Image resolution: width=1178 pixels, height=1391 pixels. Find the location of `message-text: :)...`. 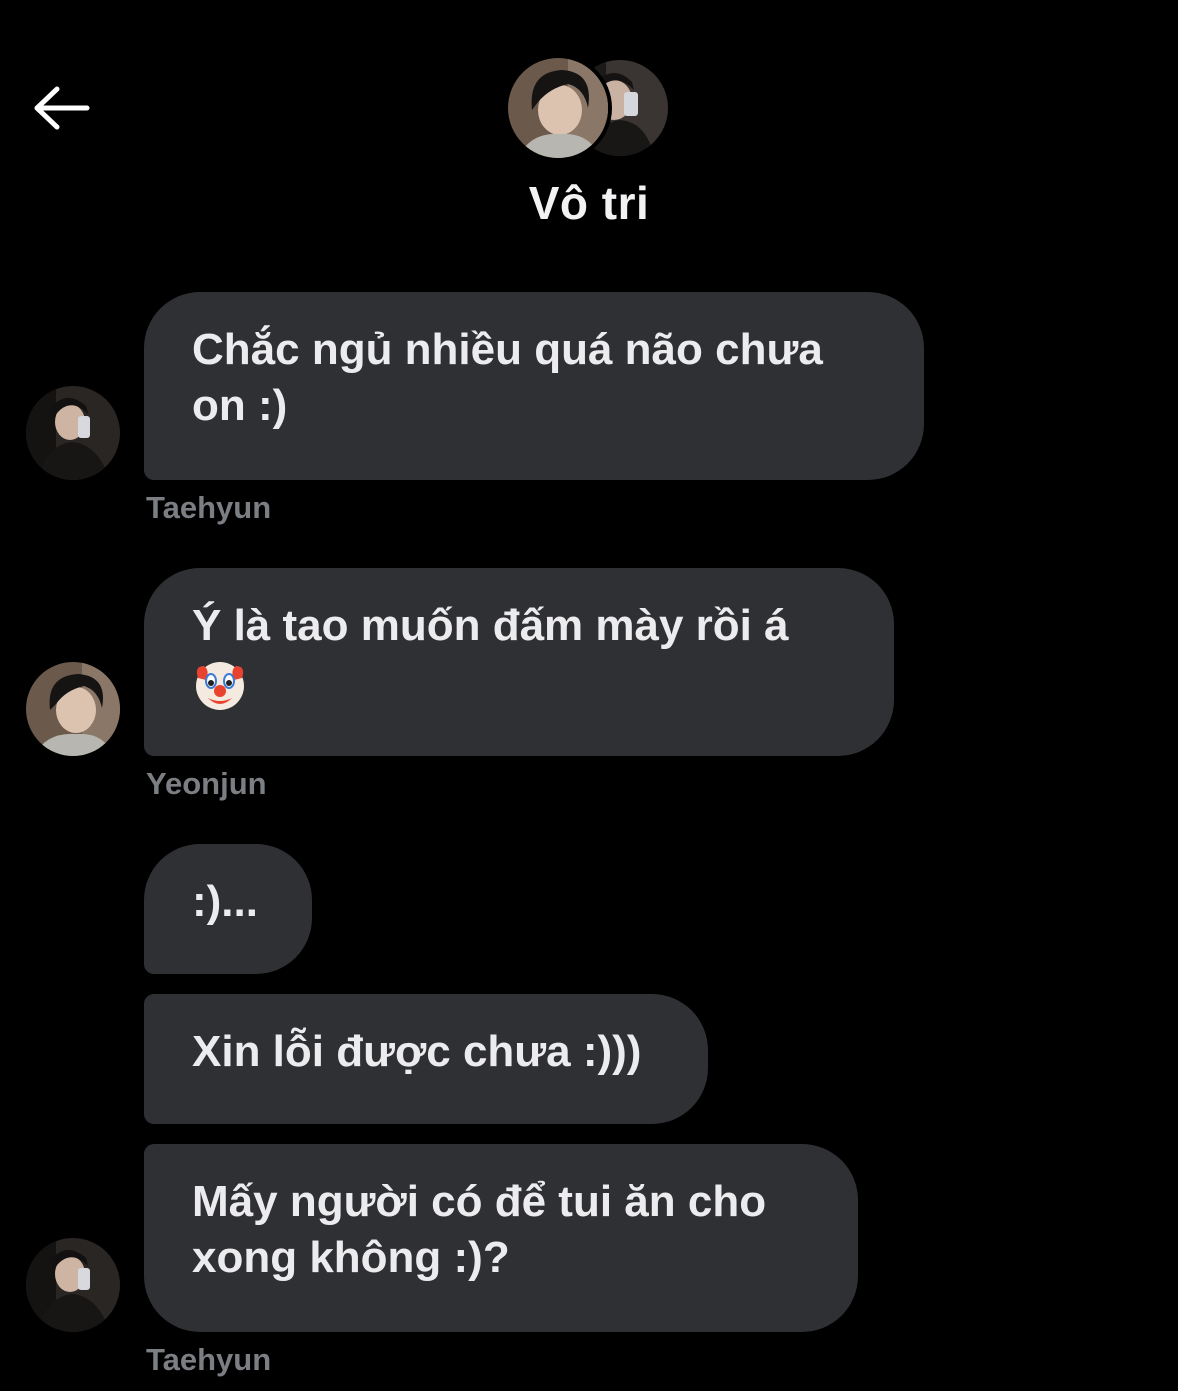

message-text: :)... is located at coordinates (225, 901).